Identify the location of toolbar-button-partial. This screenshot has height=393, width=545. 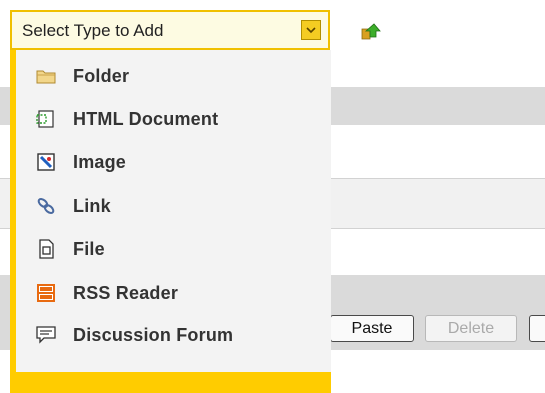
(537, 328).